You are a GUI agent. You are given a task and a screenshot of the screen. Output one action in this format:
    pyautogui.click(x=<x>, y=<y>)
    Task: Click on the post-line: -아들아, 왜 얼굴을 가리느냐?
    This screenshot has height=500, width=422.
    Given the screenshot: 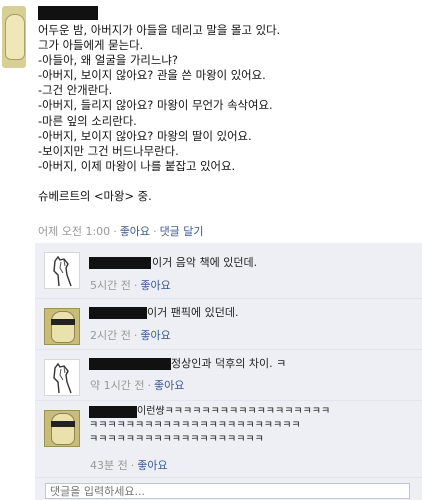 What is the action you would take?
    pyautogui.click(x=108, y=60)
    